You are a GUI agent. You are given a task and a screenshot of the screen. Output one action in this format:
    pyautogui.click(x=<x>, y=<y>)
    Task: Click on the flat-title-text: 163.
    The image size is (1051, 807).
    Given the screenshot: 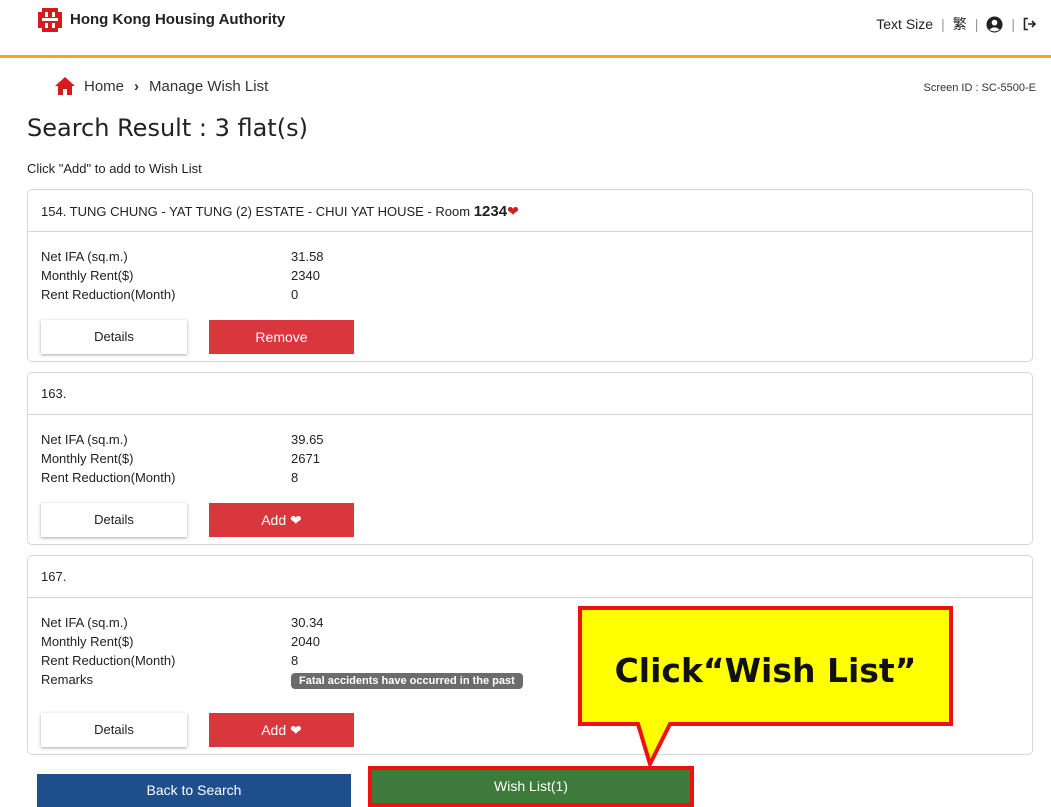 What is the action you would take?
    pyautogui.click(x=54, y=393)
    